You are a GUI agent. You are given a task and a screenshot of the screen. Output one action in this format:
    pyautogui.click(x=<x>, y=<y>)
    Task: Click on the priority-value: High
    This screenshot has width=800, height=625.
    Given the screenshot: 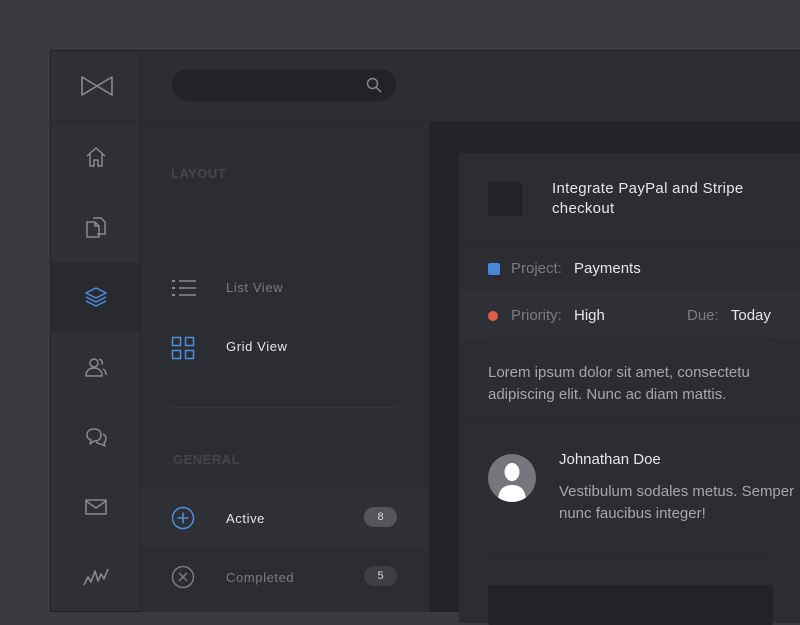 What is the action you would take?
    pyautogui.click(x=589, y=315)
    